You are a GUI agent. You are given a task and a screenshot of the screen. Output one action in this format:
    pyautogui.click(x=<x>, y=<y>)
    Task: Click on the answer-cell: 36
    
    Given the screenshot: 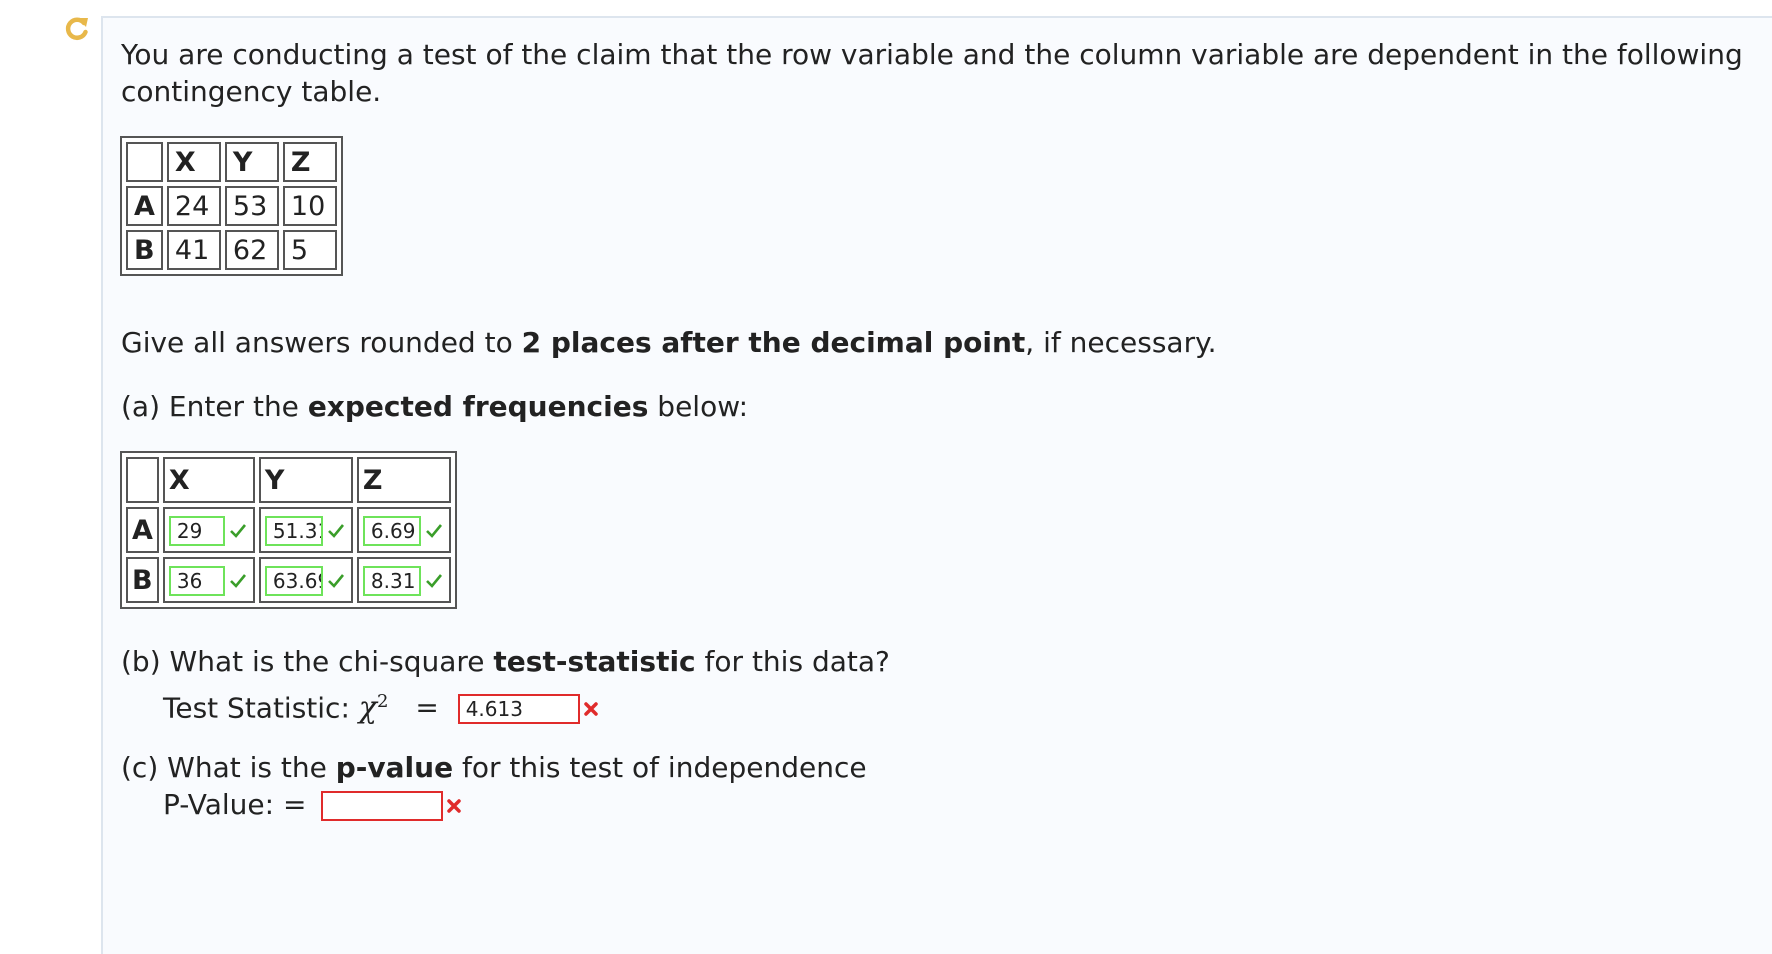 What is the action you would take?
    pyautogui.click(x=208, y=580)
    